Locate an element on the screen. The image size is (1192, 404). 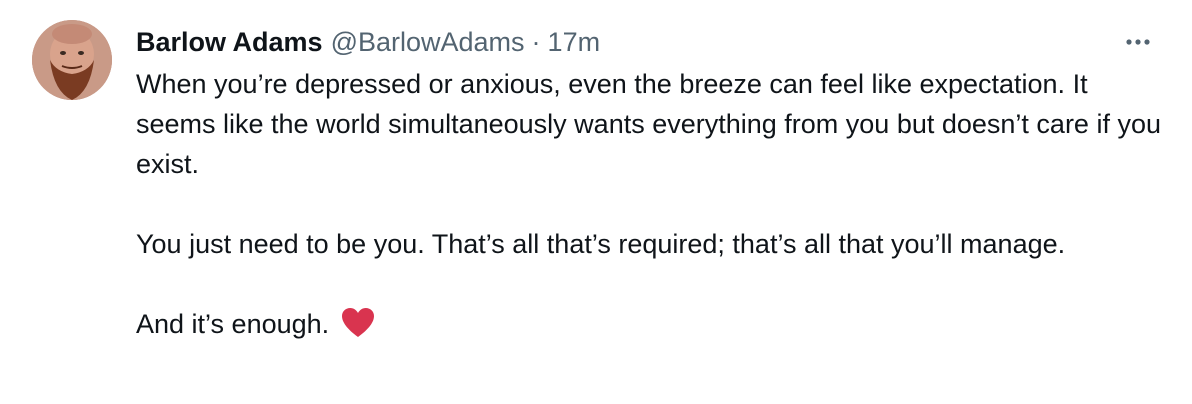
tweet-paragraph-text: And it’s enough. is located at coordinates (233, 324).